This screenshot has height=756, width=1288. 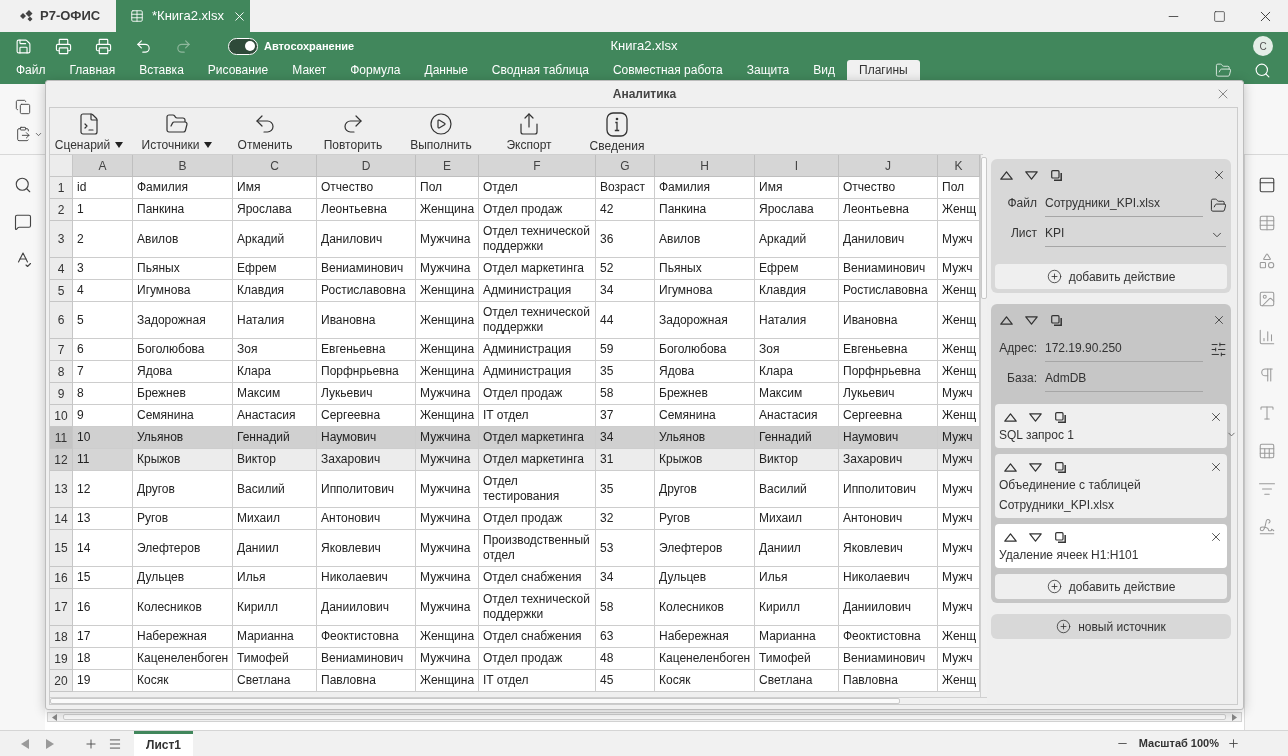 I want to click on spreadsheet-icon, so click(x=1266, y=451).